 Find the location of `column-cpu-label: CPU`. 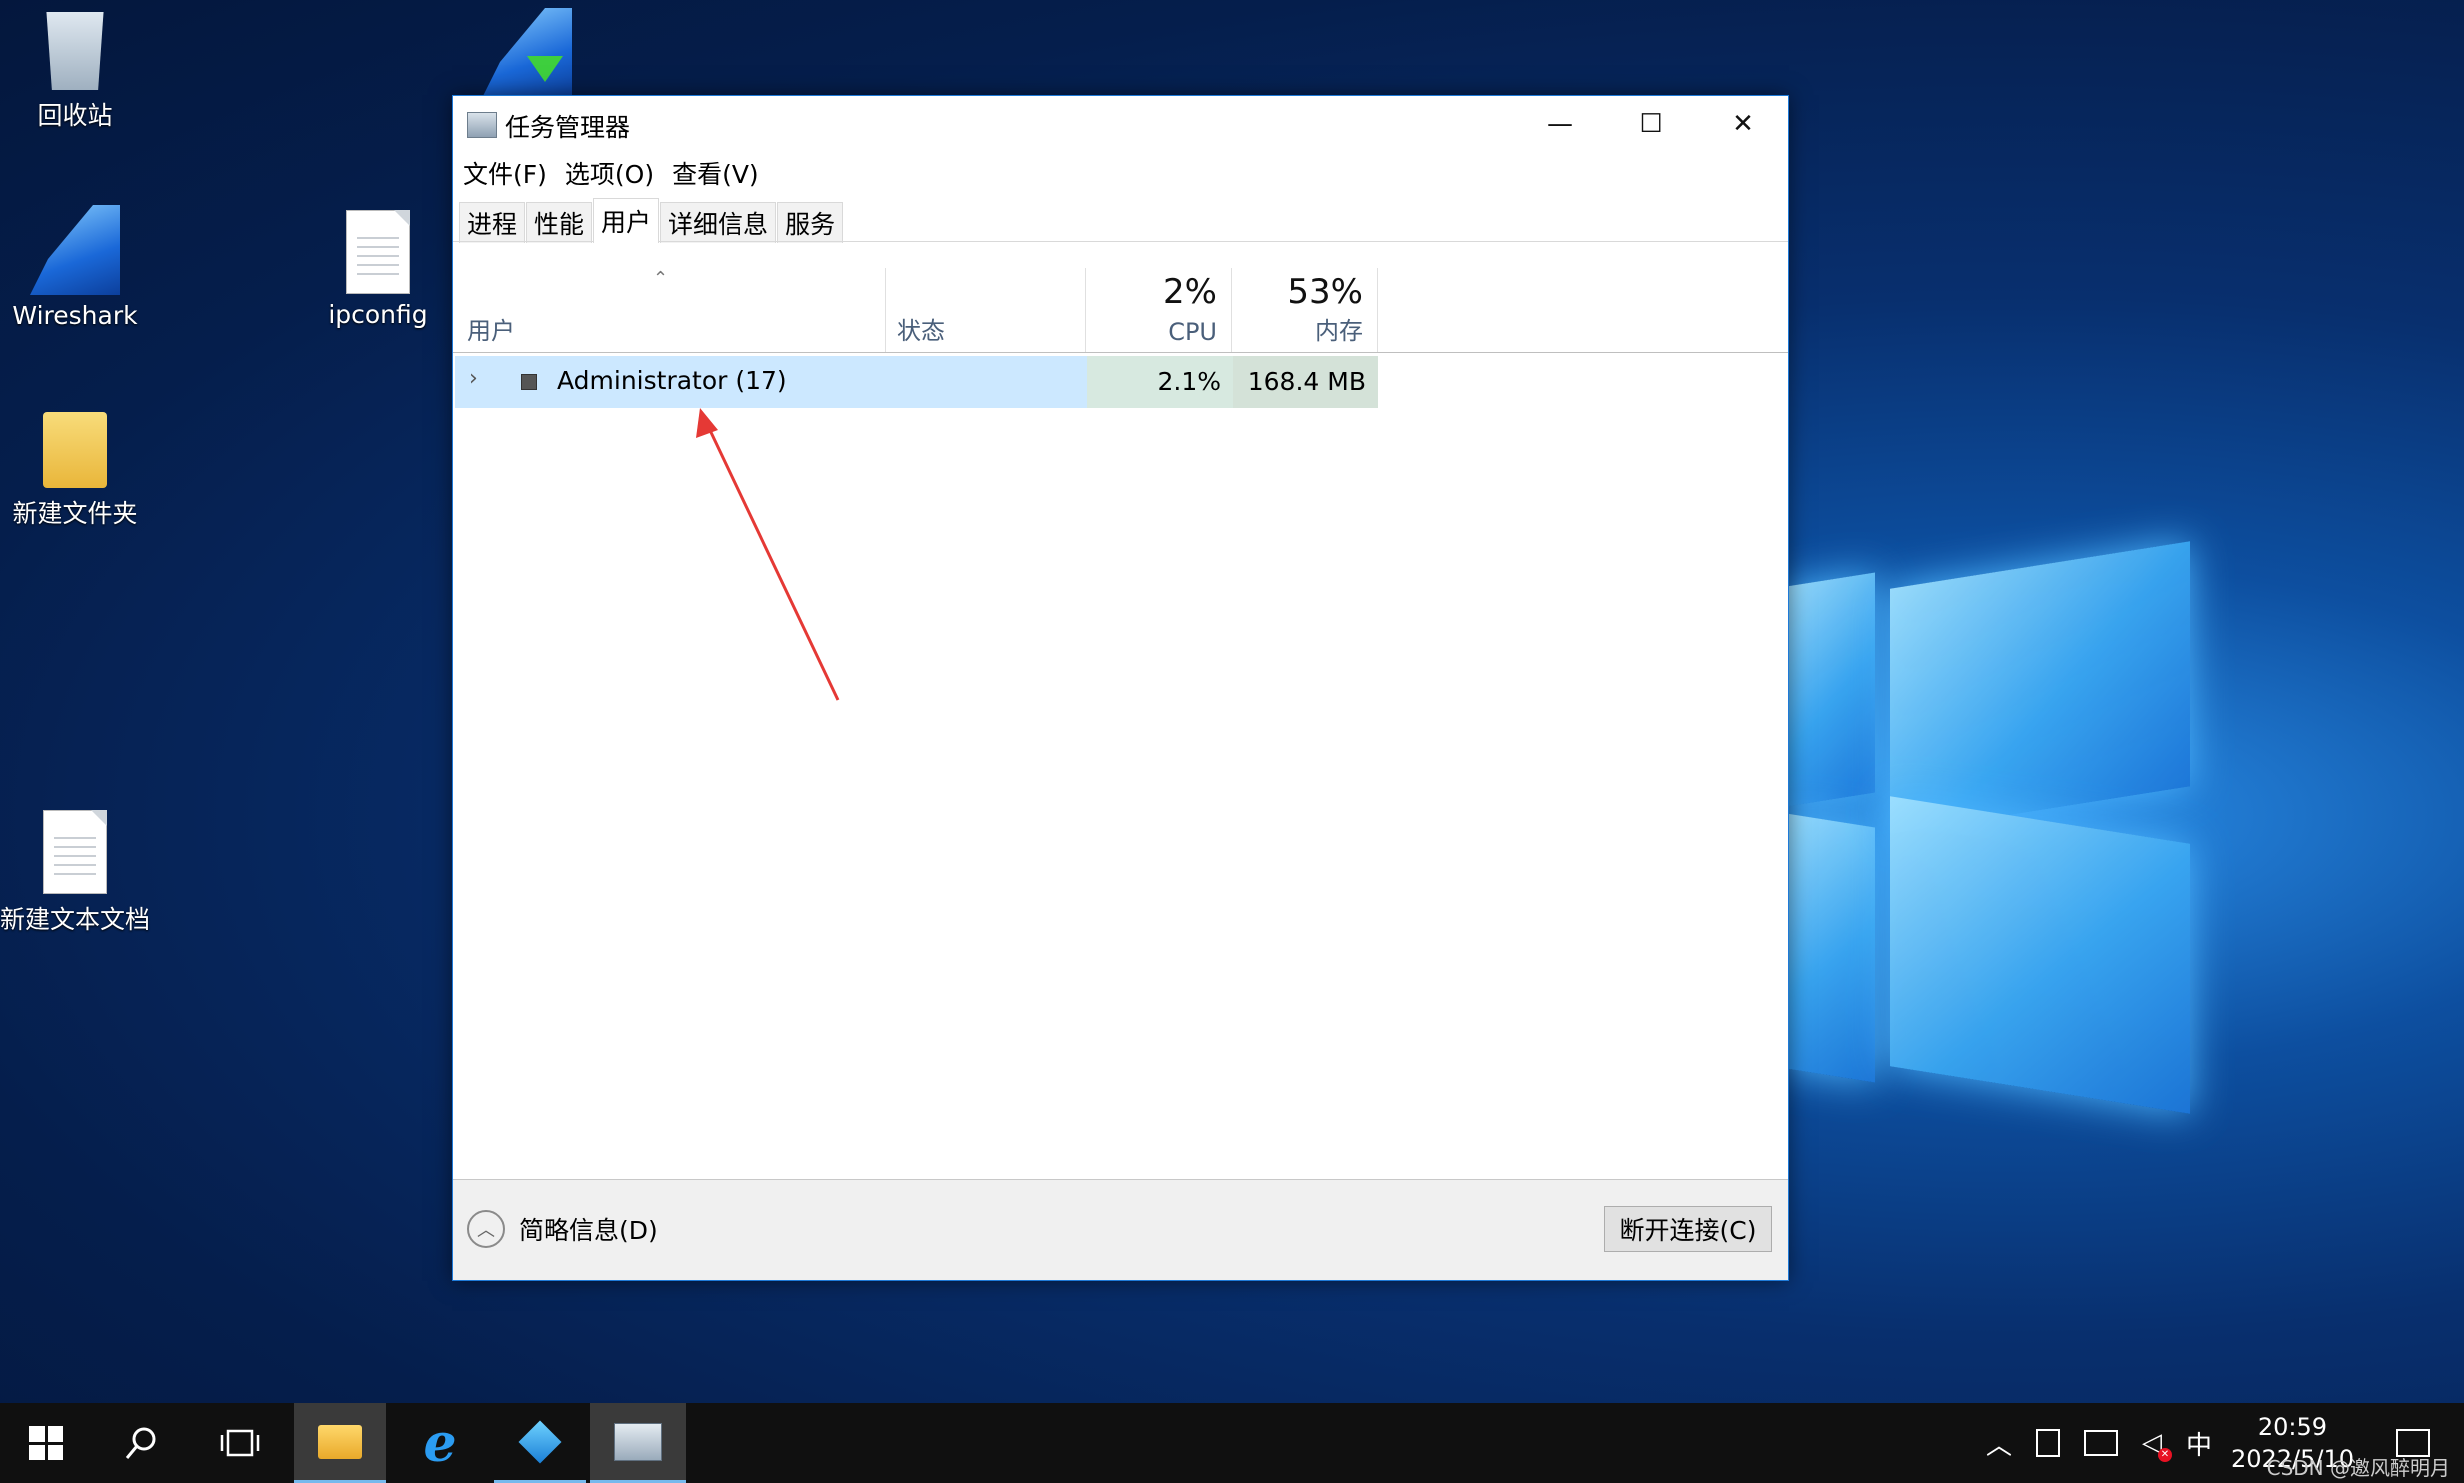

column-cpu-label: CPU is located at coordinates (1192, 332).